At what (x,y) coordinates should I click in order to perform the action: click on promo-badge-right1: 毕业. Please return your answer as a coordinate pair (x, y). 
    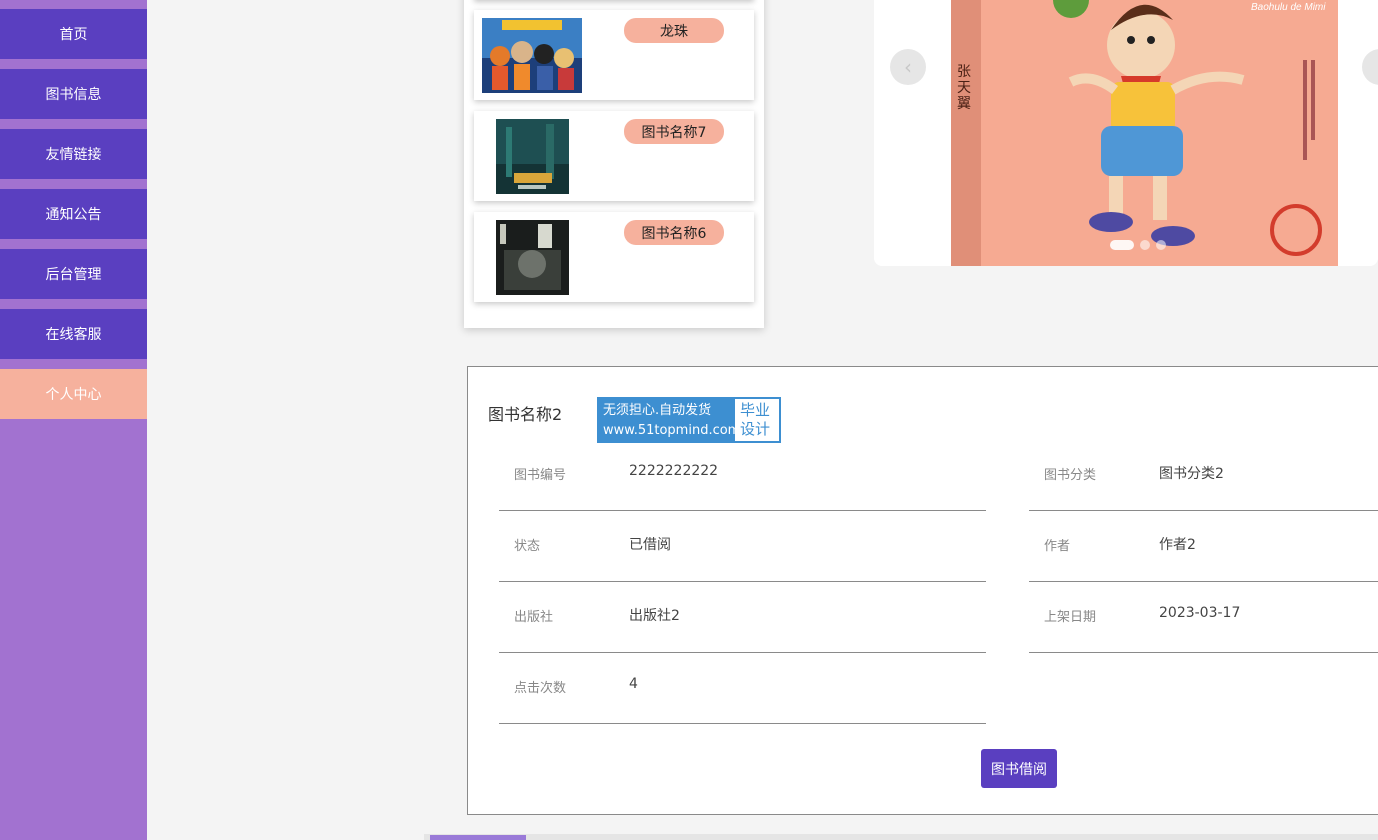
    Looking at the image, I should click on (755, 410).